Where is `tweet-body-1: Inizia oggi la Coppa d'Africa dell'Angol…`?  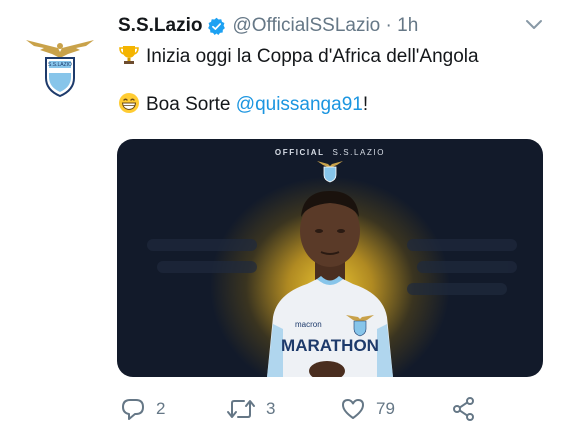 tweet-body-1: Inizia oggi la Coppa d'Africa dell'Angol… is located at coordinates (312, 56).